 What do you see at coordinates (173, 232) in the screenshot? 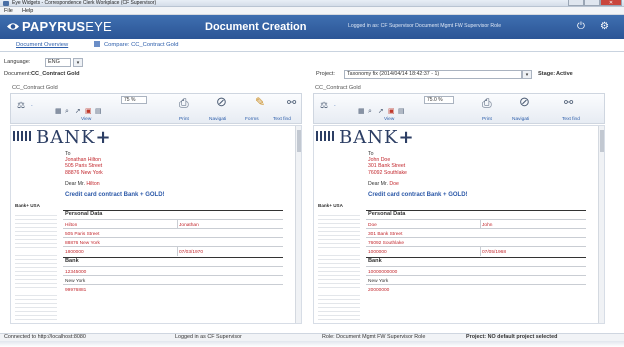
I see `form-row: 505 Paris Street` at bounding box center [173, 232].